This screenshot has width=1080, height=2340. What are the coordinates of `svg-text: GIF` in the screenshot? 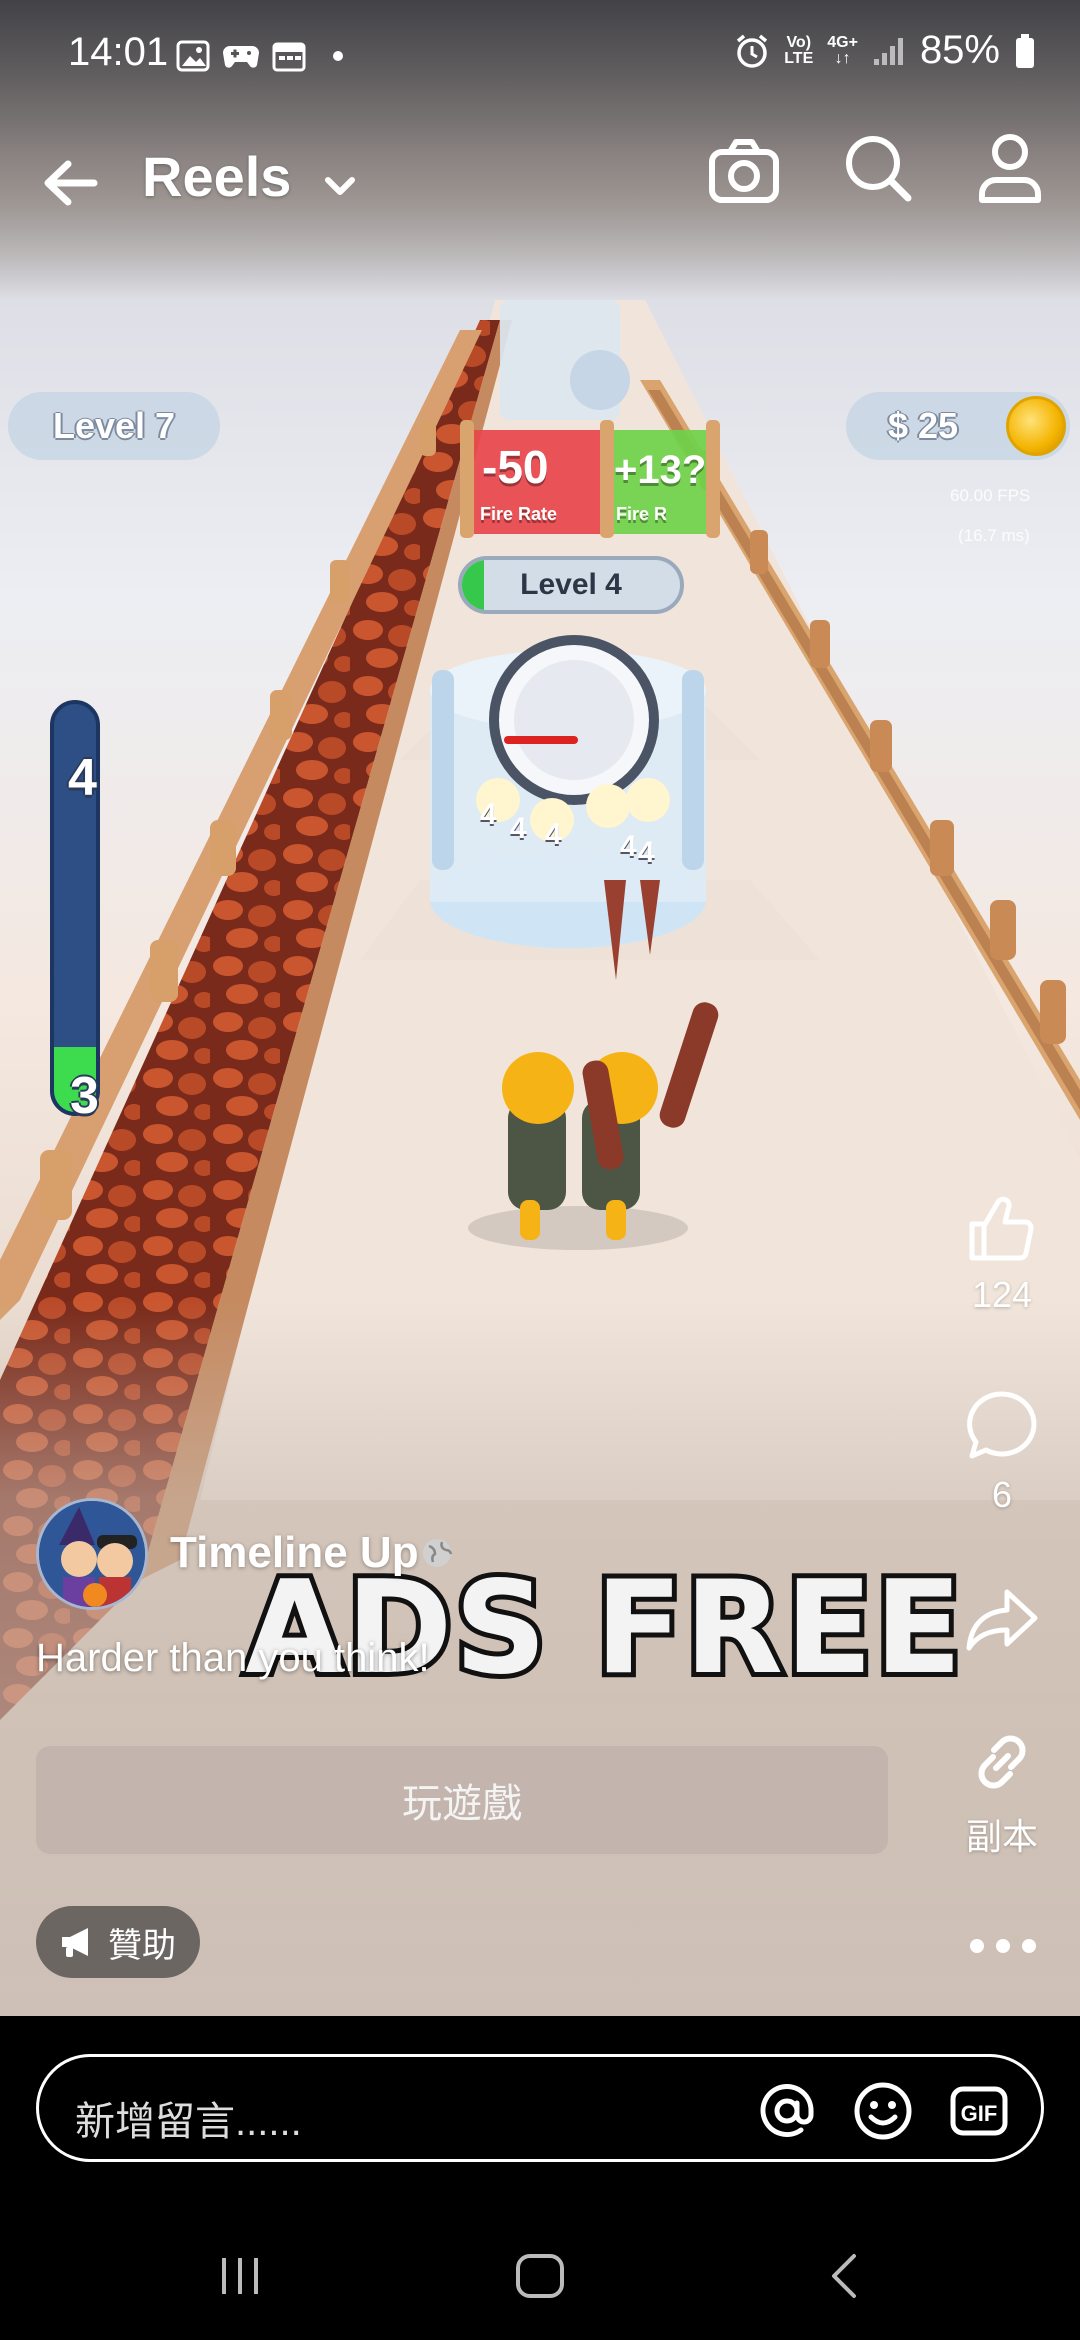 It's located at (979, 2113).